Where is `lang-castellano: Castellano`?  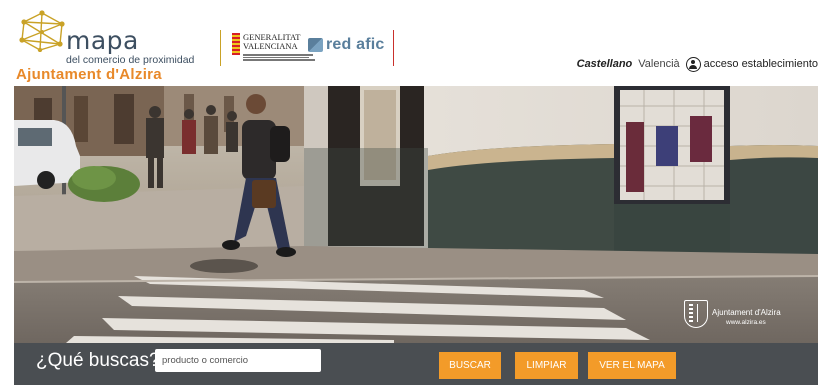 lang-castellano: Castellano is located at coordinates (605, 64).